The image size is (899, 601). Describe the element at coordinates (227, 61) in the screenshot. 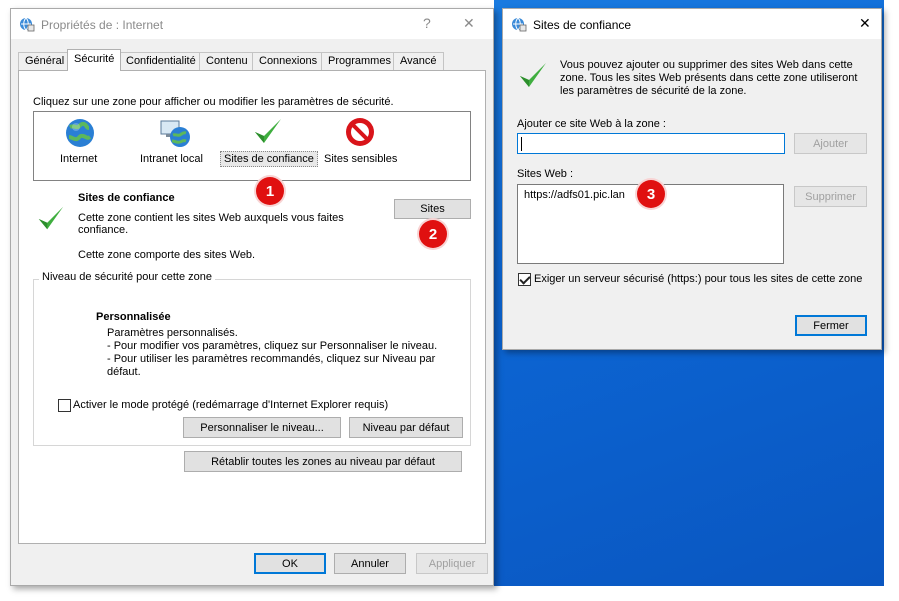

I see `tab-content: Contenu` at that location.